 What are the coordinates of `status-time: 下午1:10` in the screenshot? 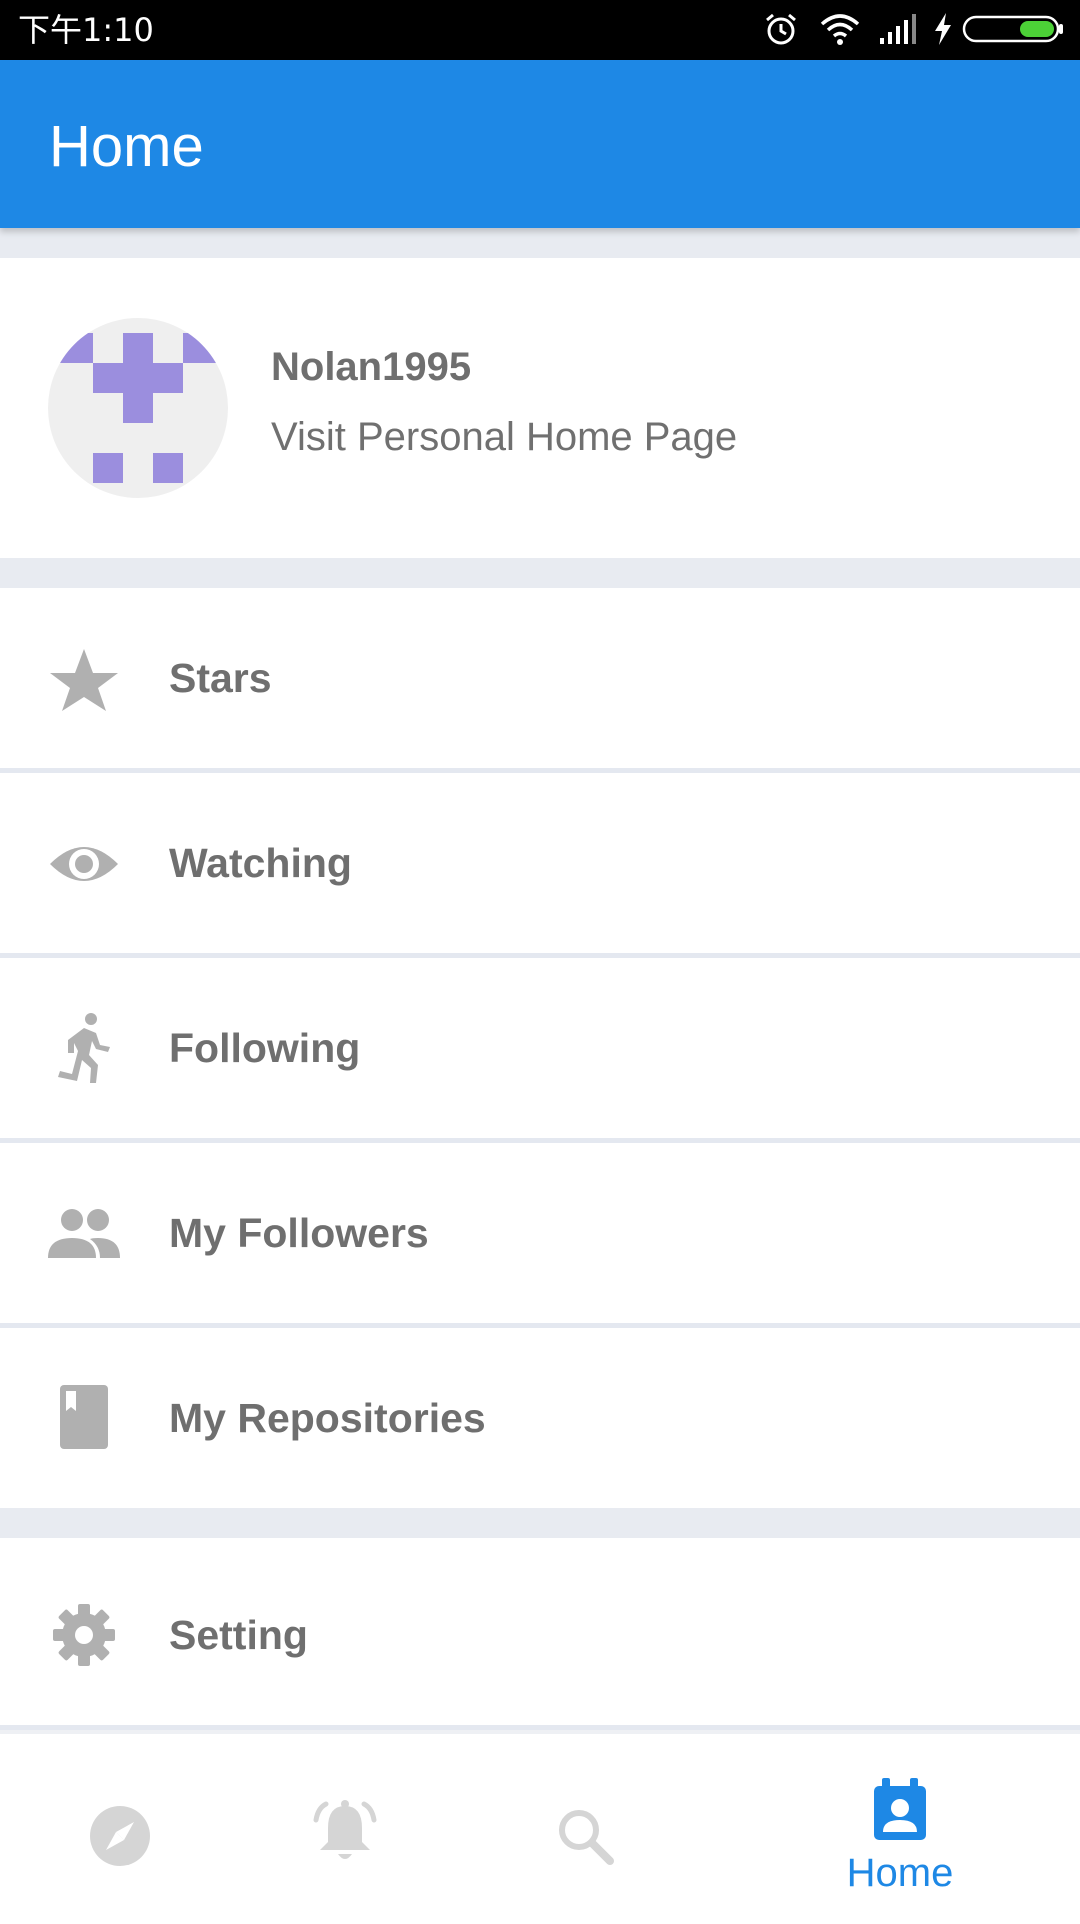 It's located at (86, 30).